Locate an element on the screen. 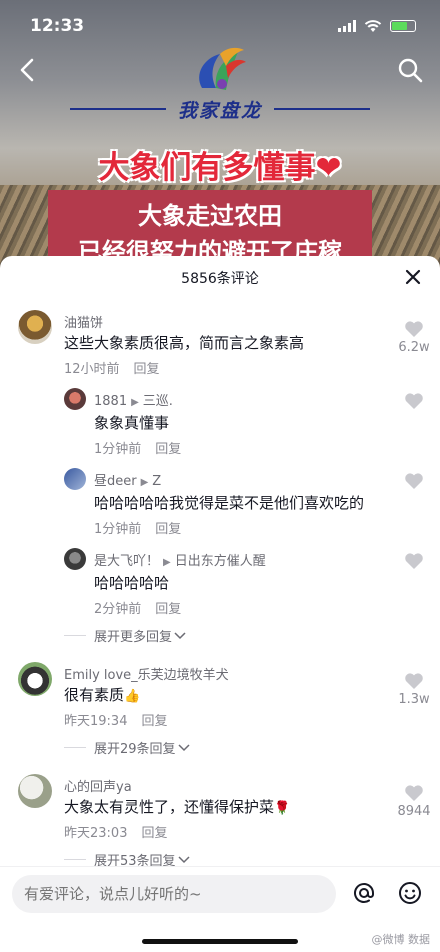 The height and width of the screenshot is (952, 440). comment-meta: 昨天19:34 回复 is located at coordinates (115, 719).